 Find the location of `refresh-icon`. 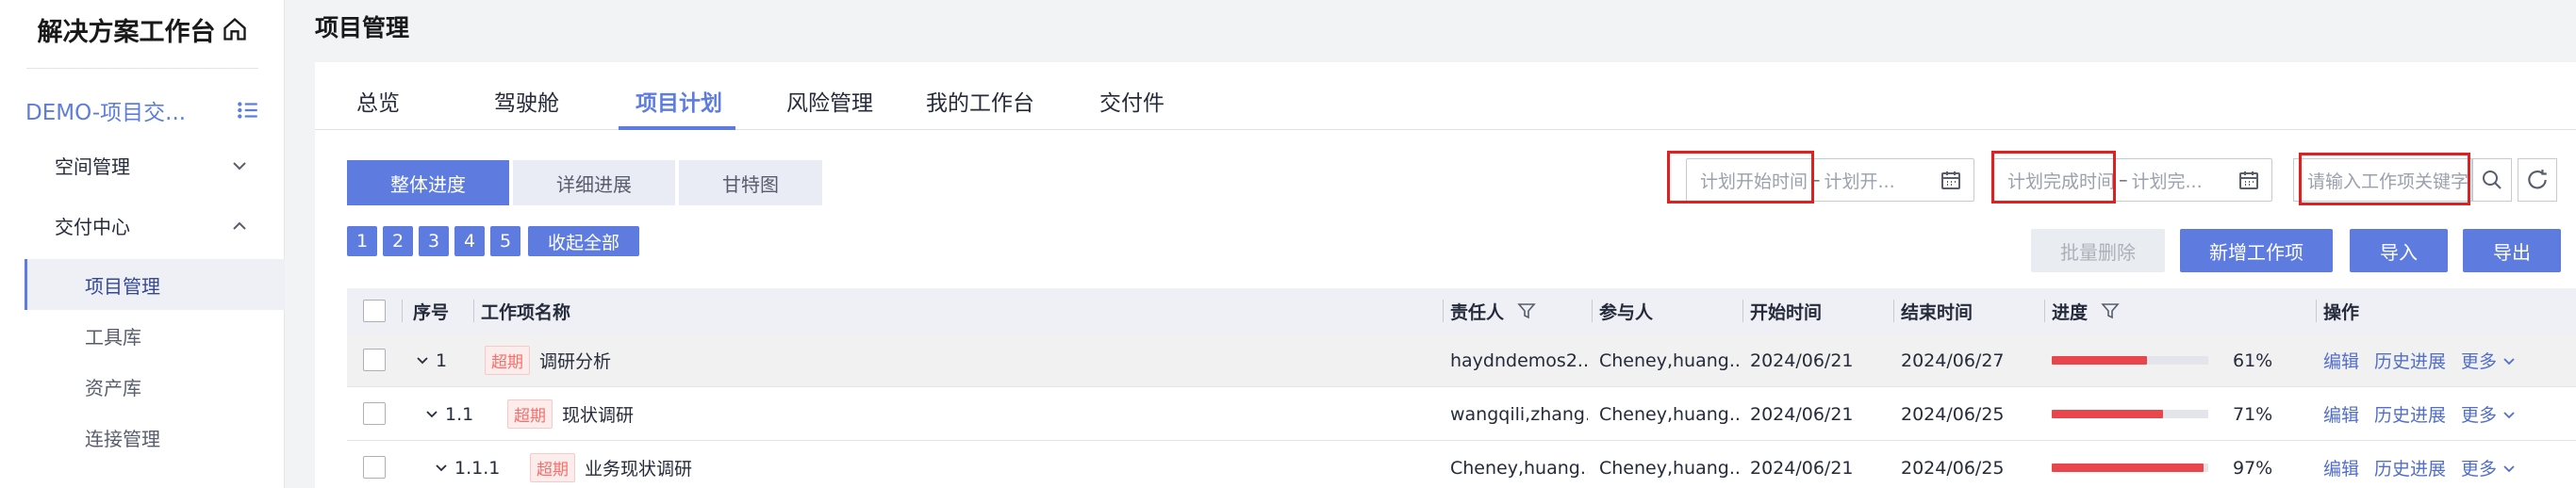

refresh-icon is located at coordinates (2537, 179).